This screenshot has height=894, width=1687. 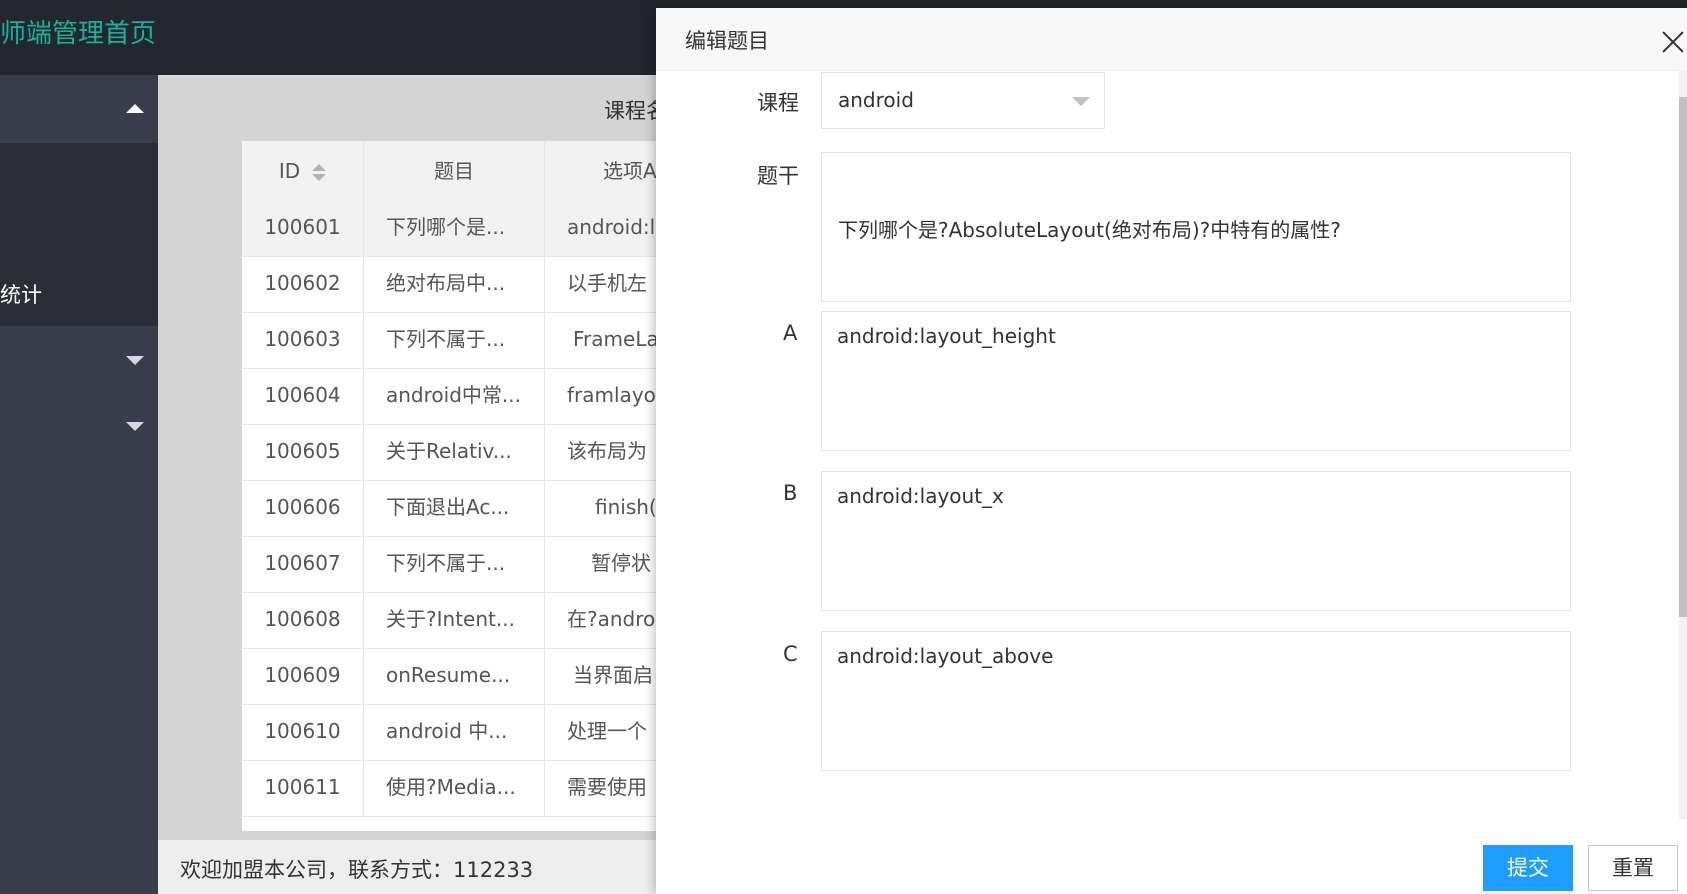 I want to click on option-b-textarea: android:layout_x, so click(x=1196, y=541).